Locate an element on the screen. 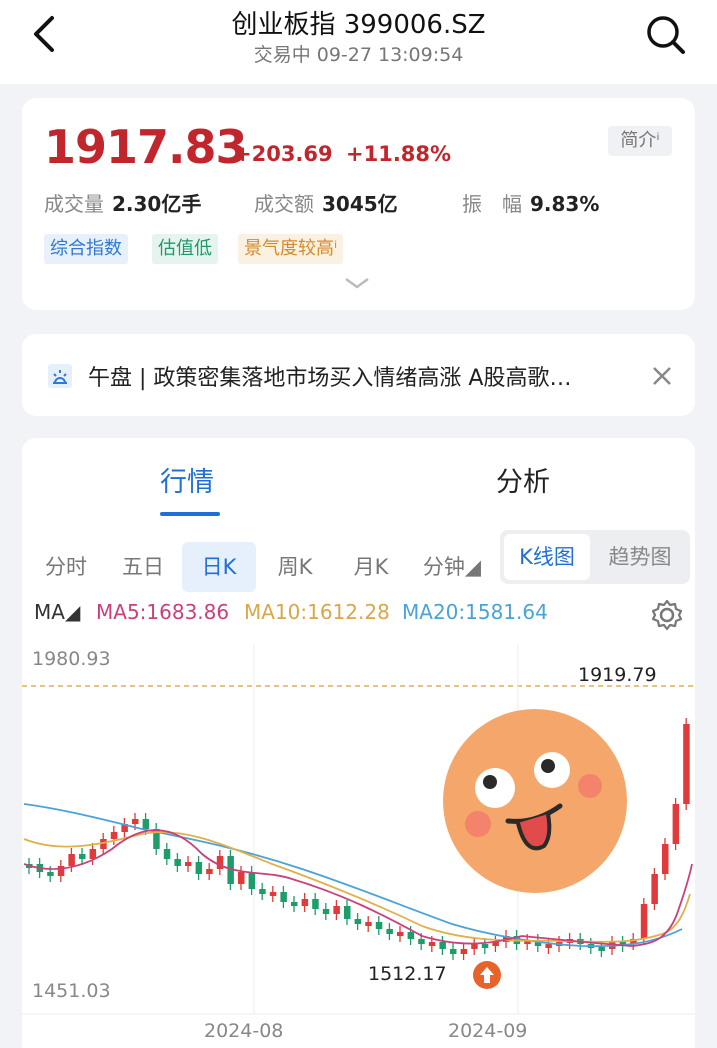 The image size is (717, 1048). index-price: 1917.83 is located at coordinates (146, 147).